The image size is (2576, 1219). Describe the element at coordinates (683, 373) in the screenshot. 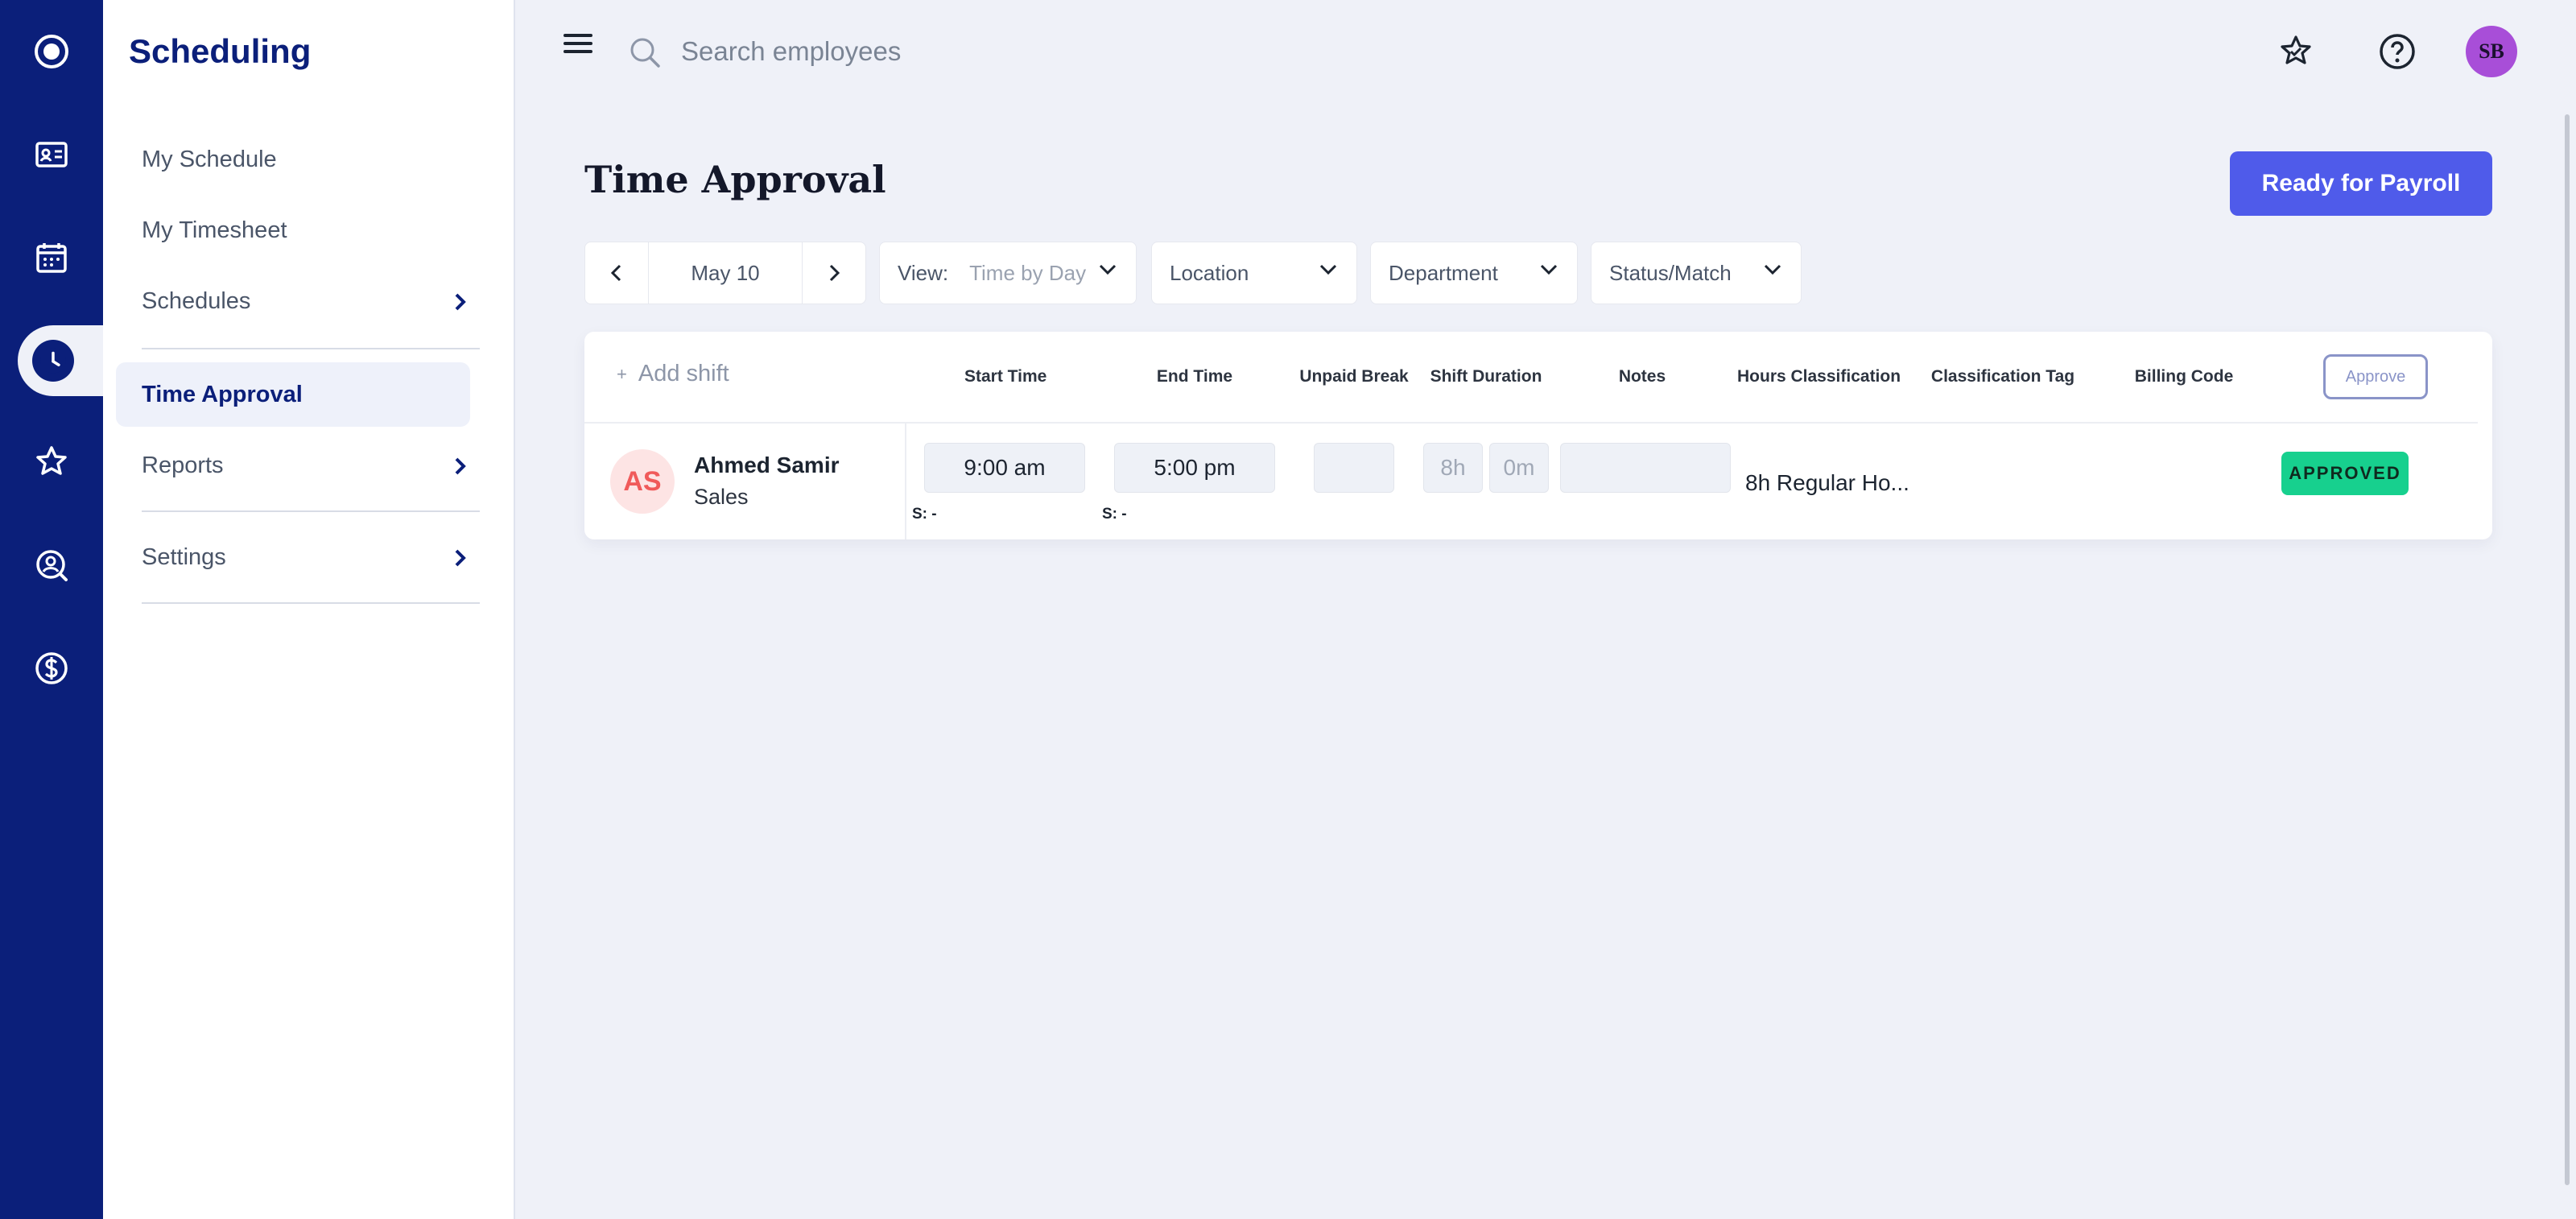

I see `add-shift-label: Add shift` at that location.